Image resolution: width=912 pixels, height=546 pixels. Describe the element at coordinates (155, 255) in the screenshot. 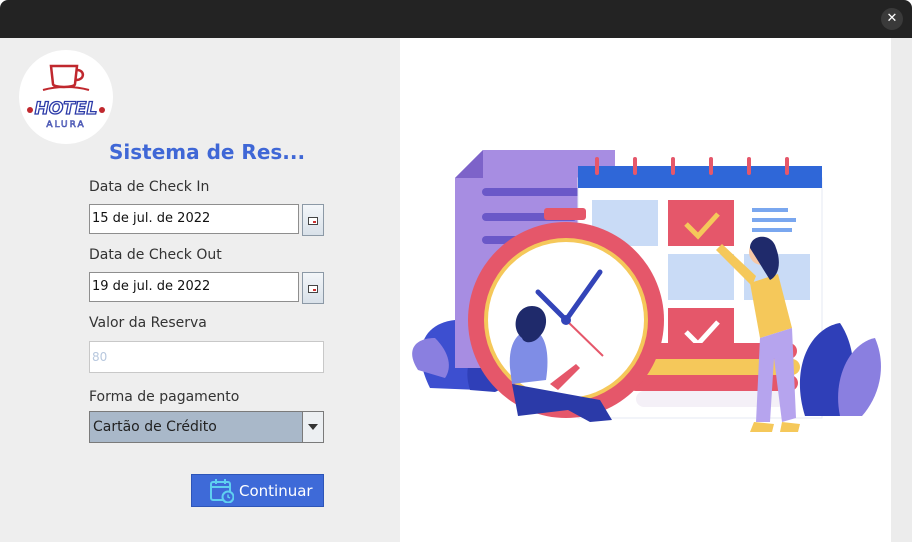

I see `checkout-label: Data de Check Out` at that location.